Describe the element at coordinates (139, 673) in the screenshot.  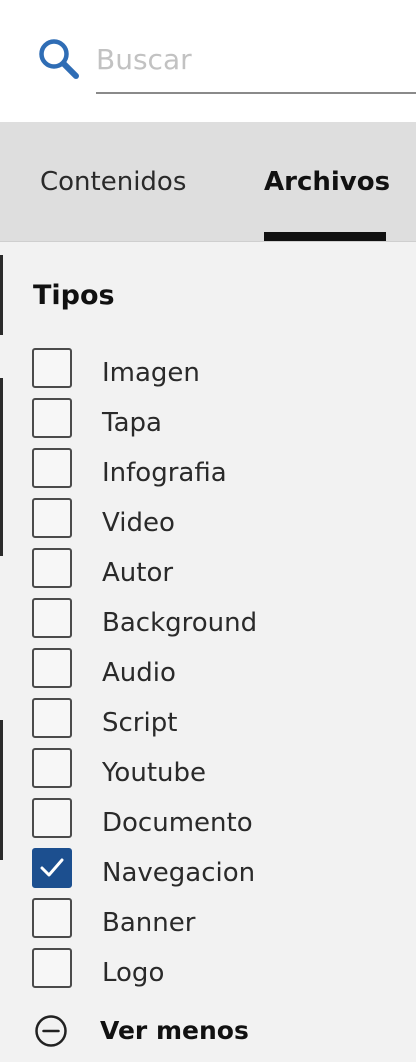
I see `type-filter-label: Audio` at that location.